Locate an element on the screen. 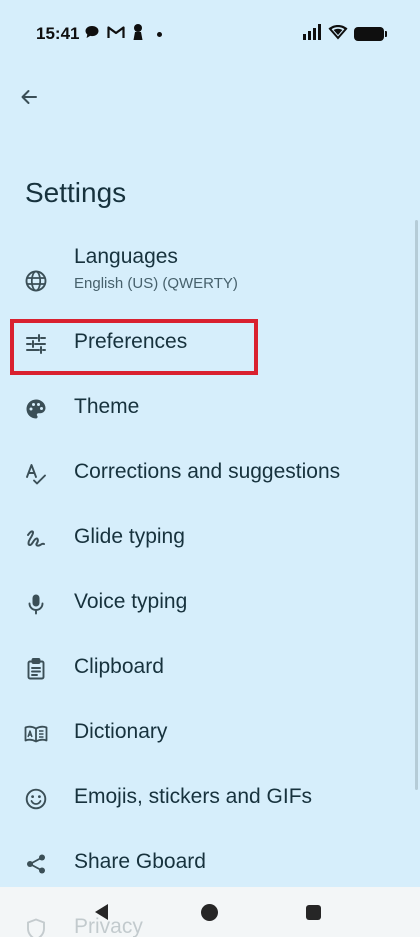 The height and width of the screenshot is (937, 420). settings-item-theme-text: Theme is located at coordinates (106, 407).